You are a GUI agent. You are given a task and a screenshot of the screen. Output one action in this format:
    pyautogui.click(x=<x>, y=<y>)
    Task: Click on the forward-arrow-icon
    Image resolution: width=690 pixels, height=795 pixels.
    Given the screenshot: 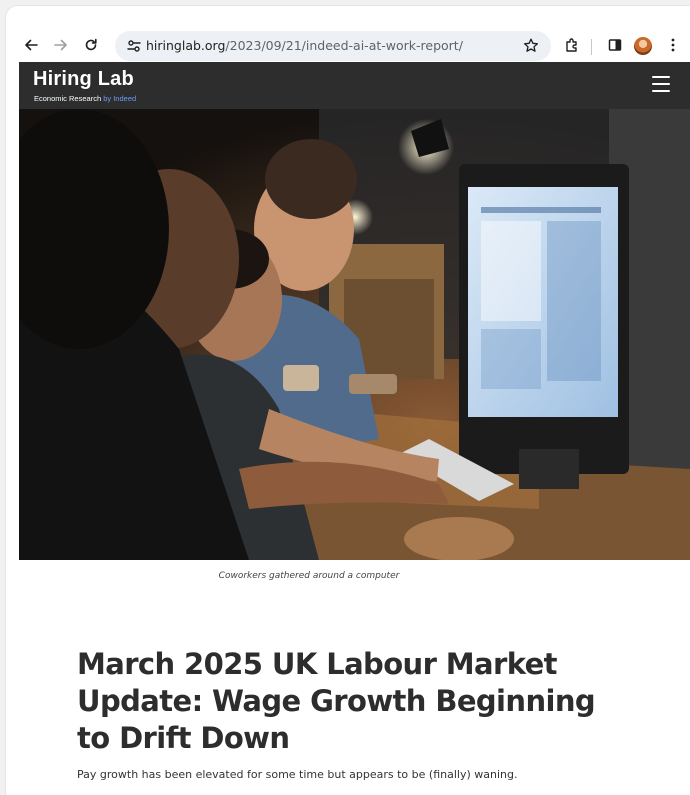 What is the action you would take?
    pyautogui.click(x=61, y=45)
    